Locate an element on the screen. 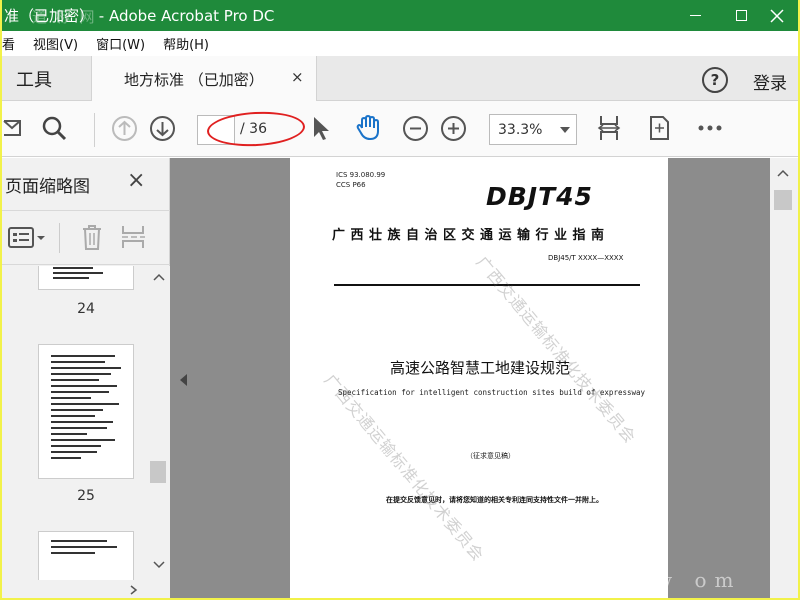  zoom-out-button is located at coordinates (415, 128).